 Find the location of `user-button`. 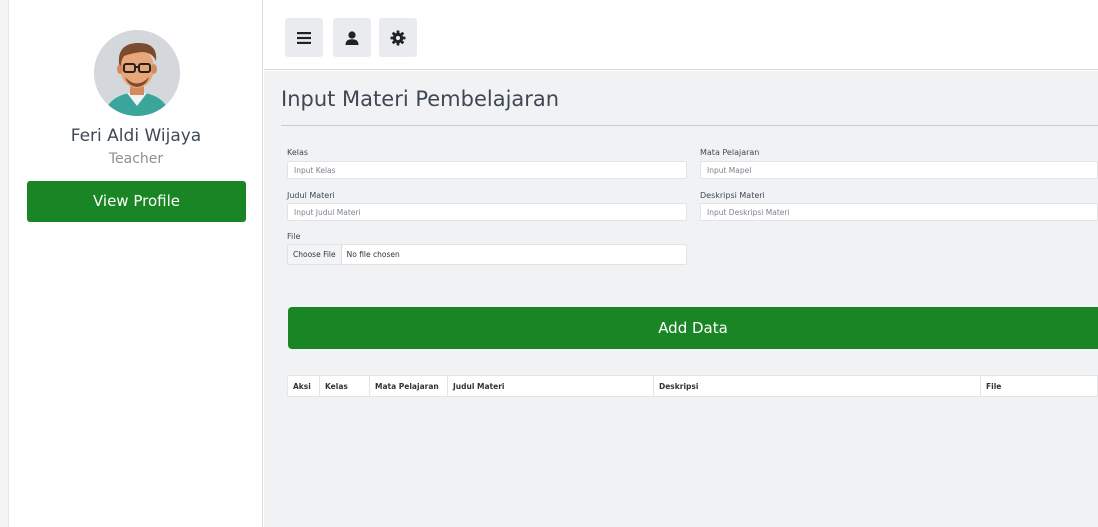

user-button is located at coordinates (352, 37).